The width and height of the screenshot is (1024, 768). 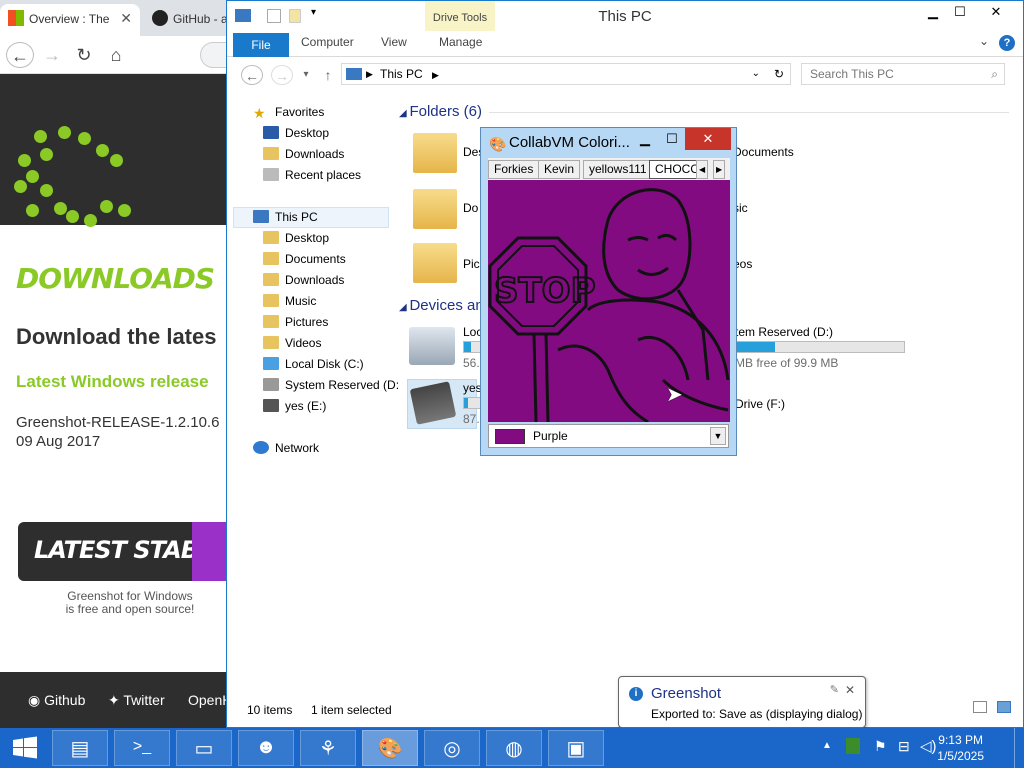 What do you see at coordinates (116, 55) in the screenshot?
I see `home-icon: ⌂` at bounding box center [116, 55].